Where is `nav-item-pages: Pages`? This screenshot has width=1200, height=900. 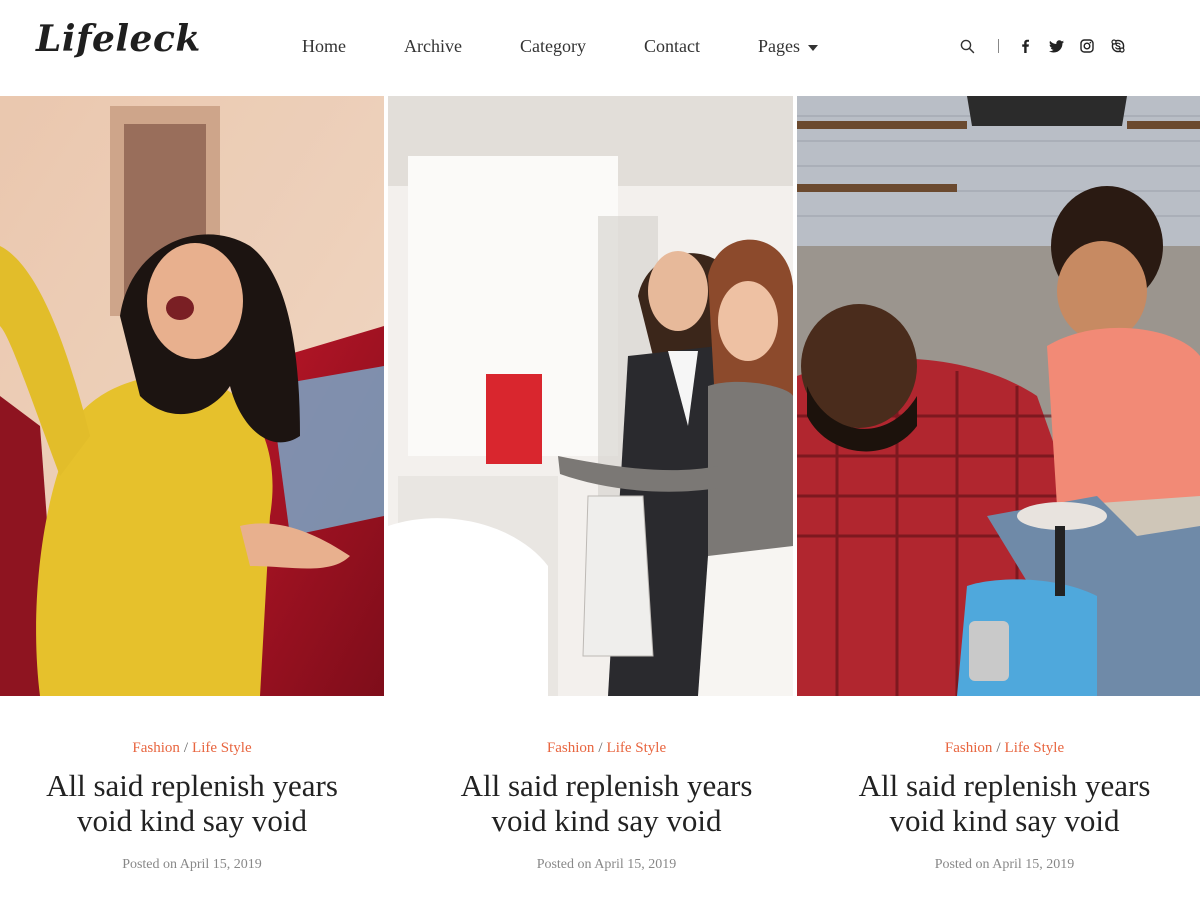
nav-item-pages: Pages is located at coordinates (788, 46).